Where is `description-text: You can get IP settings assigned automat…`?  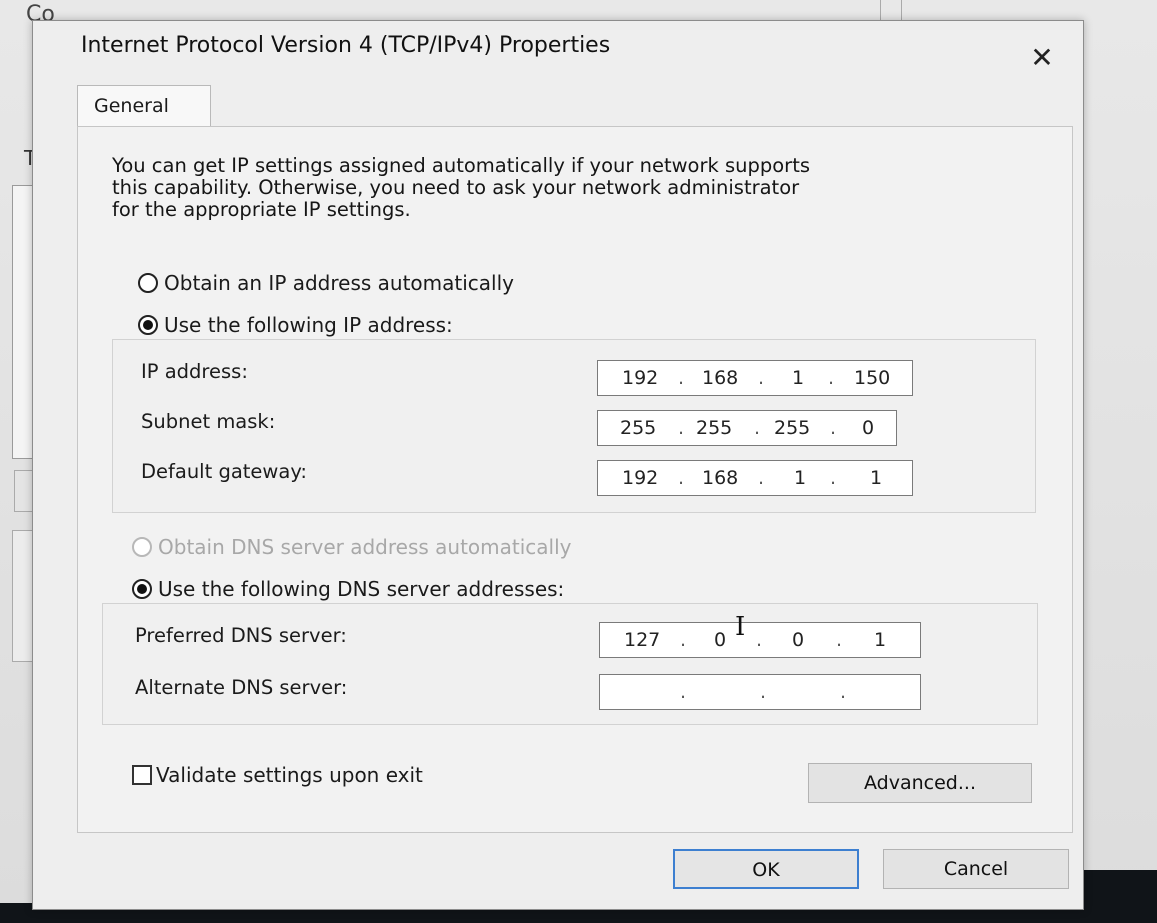
description-text: You can get IP settings assigned automat… is located at coordinates (562, 188).